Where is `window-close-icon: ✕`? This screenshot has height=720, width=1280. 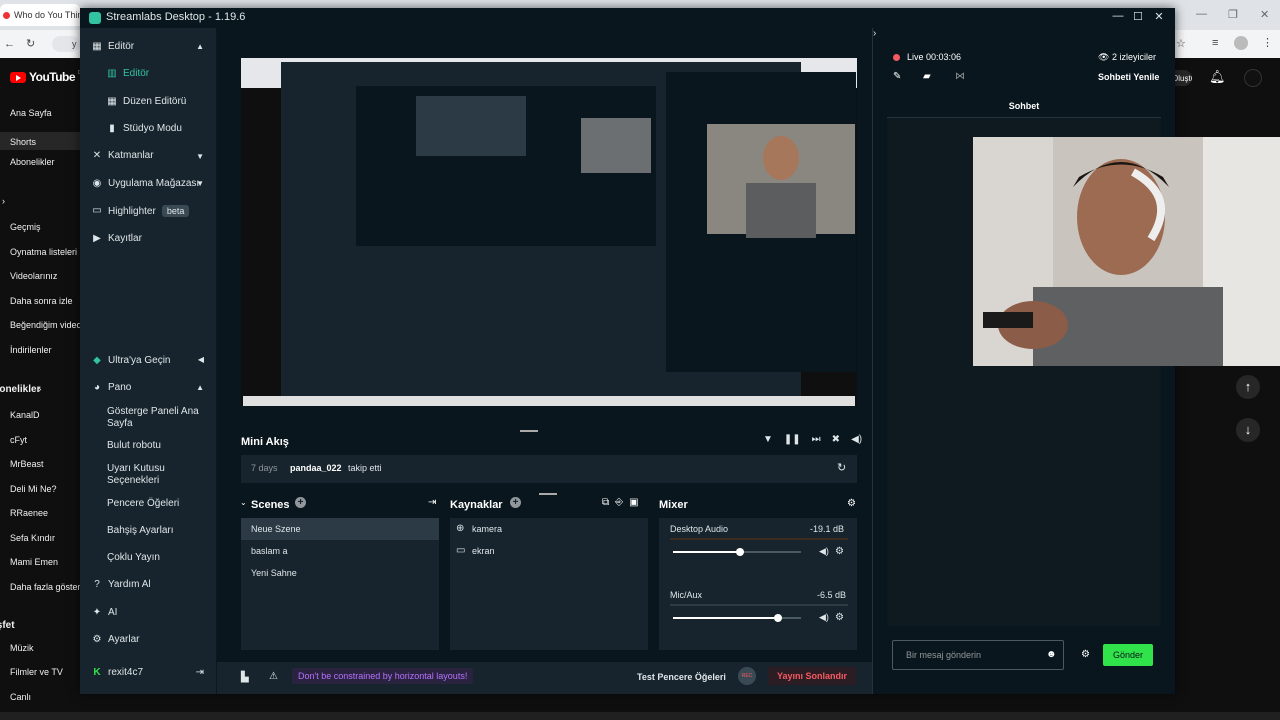 window-close-icon: ✕ is located at coordinates (1159, 16).